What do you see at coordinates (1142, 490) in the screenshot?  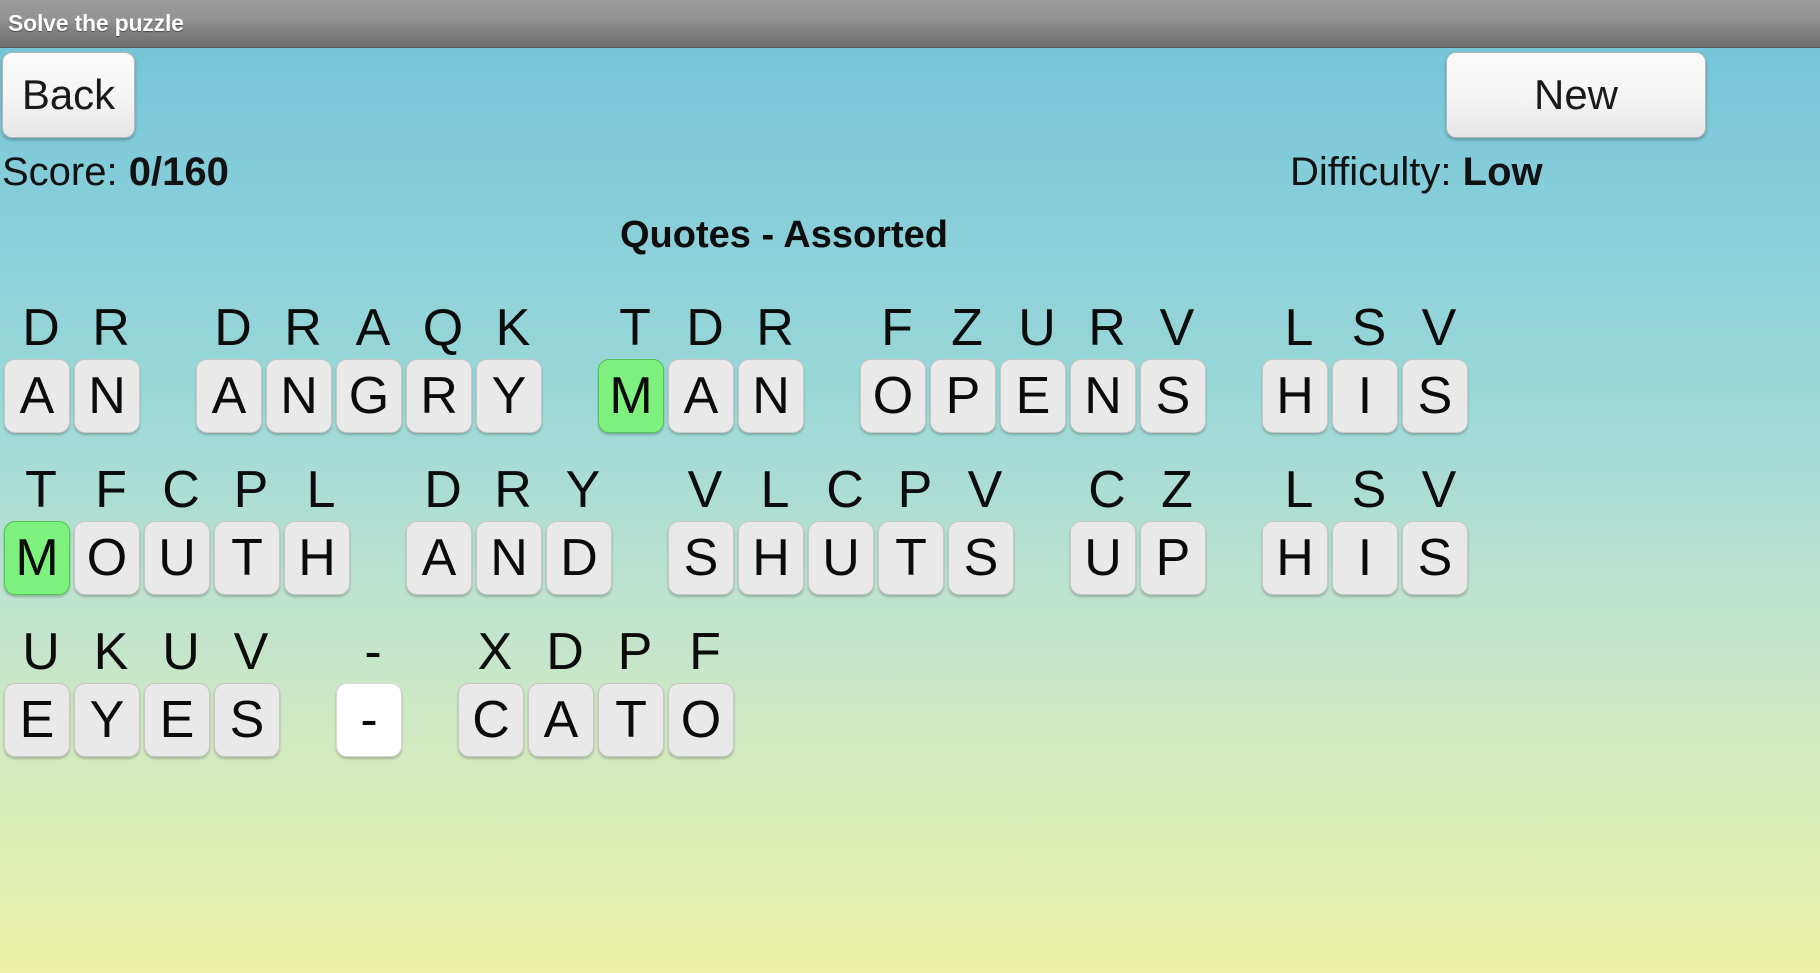 I see `cipher-word: CZ` at bounding box center [1142, 490].